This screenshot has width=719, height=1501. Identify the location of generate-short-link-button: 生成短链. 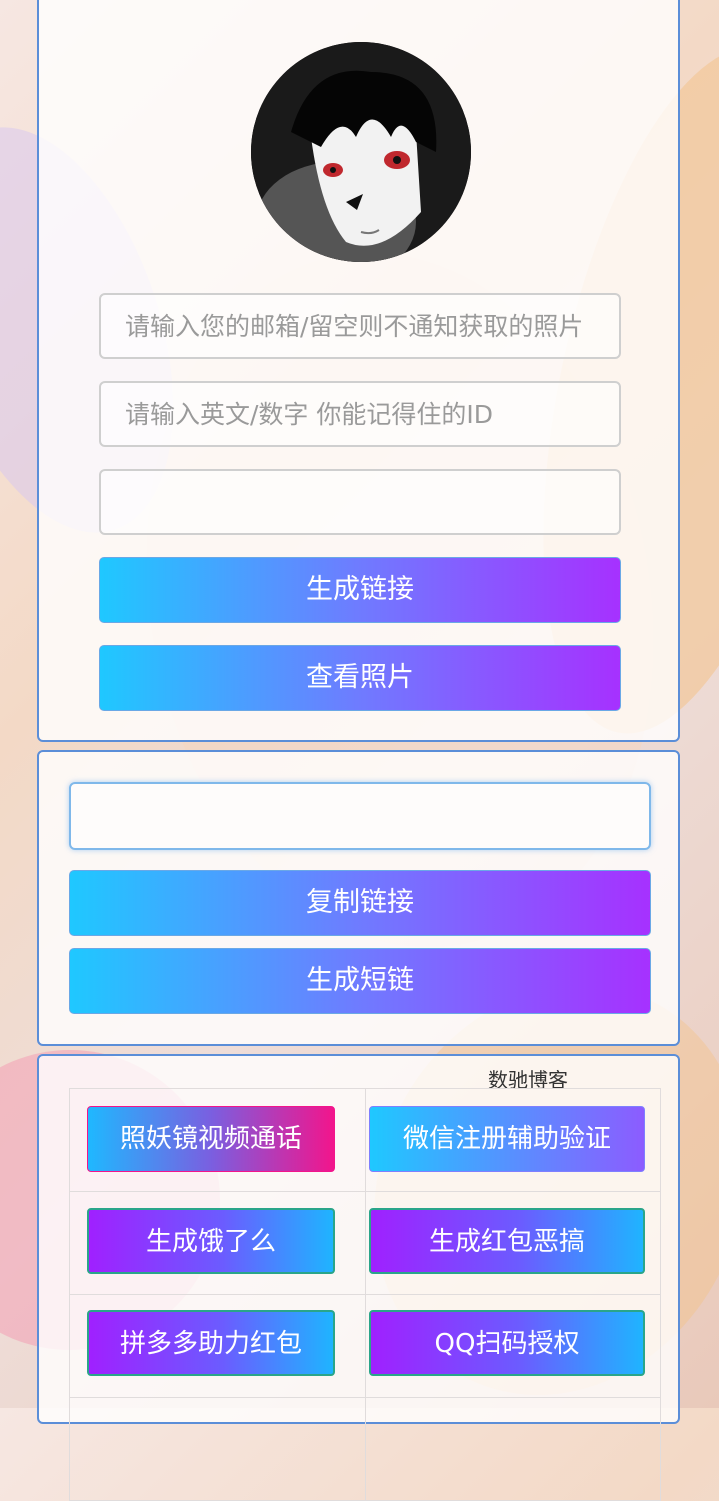
(360, 981).